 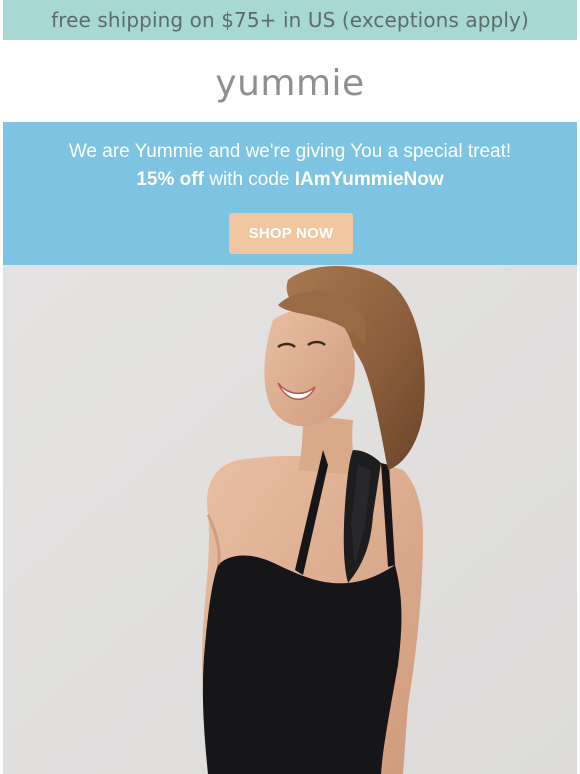 What do you see at coordinates (170, 179) in the screenshot?
I see `promo-discount: 15% off` at bounding box center [170, 179].